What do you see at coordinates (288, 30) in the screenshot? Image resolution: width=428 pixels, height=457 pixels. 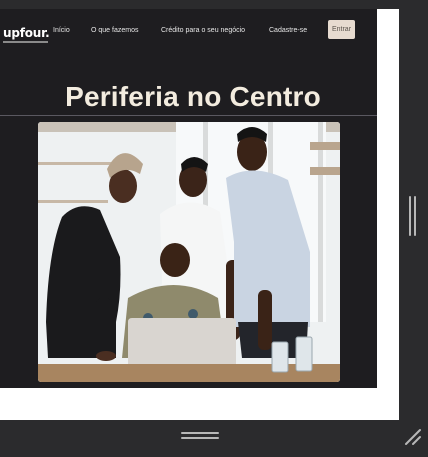 I see `nav-link-cadastre-se: Cadastre-se` at bounding box center [288, 30].